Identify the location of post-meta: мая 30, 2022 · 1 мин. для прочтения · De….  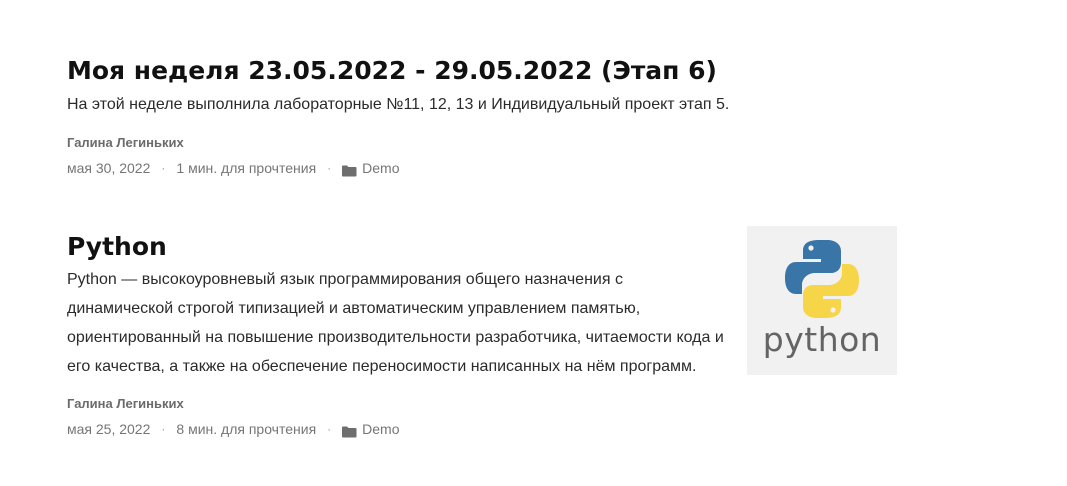
(517, 168).